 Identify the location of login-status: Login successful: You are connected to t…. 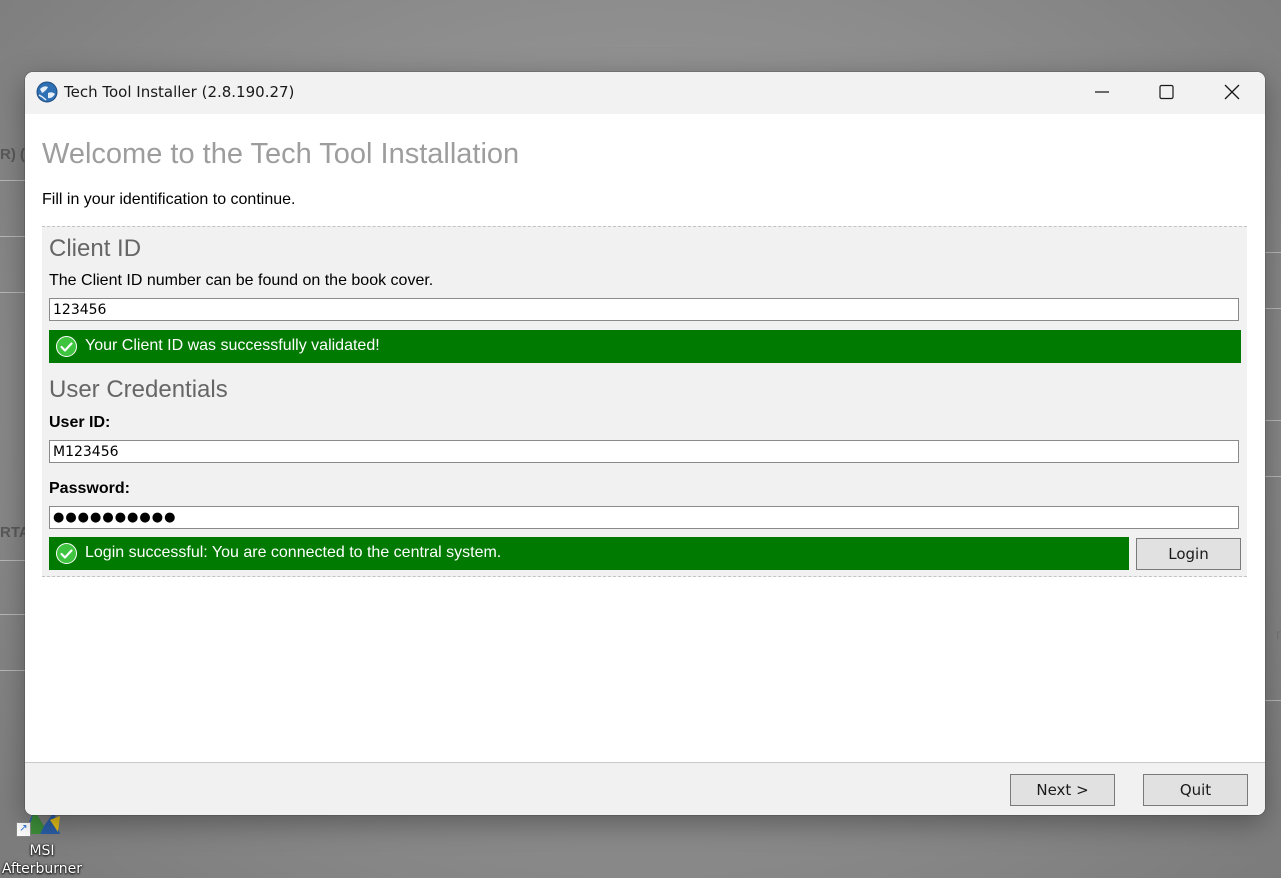
(589, 553).